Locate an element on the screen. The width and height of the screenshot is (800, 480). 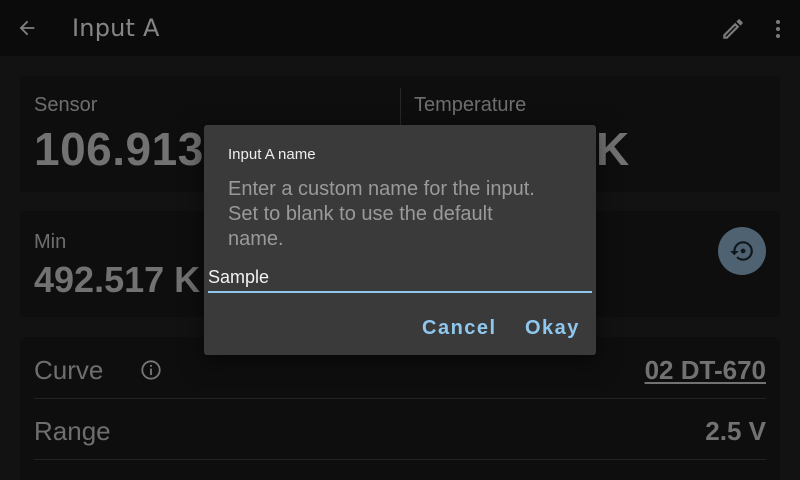
dialog-title: Input A name is located at coordinates (272, 154).